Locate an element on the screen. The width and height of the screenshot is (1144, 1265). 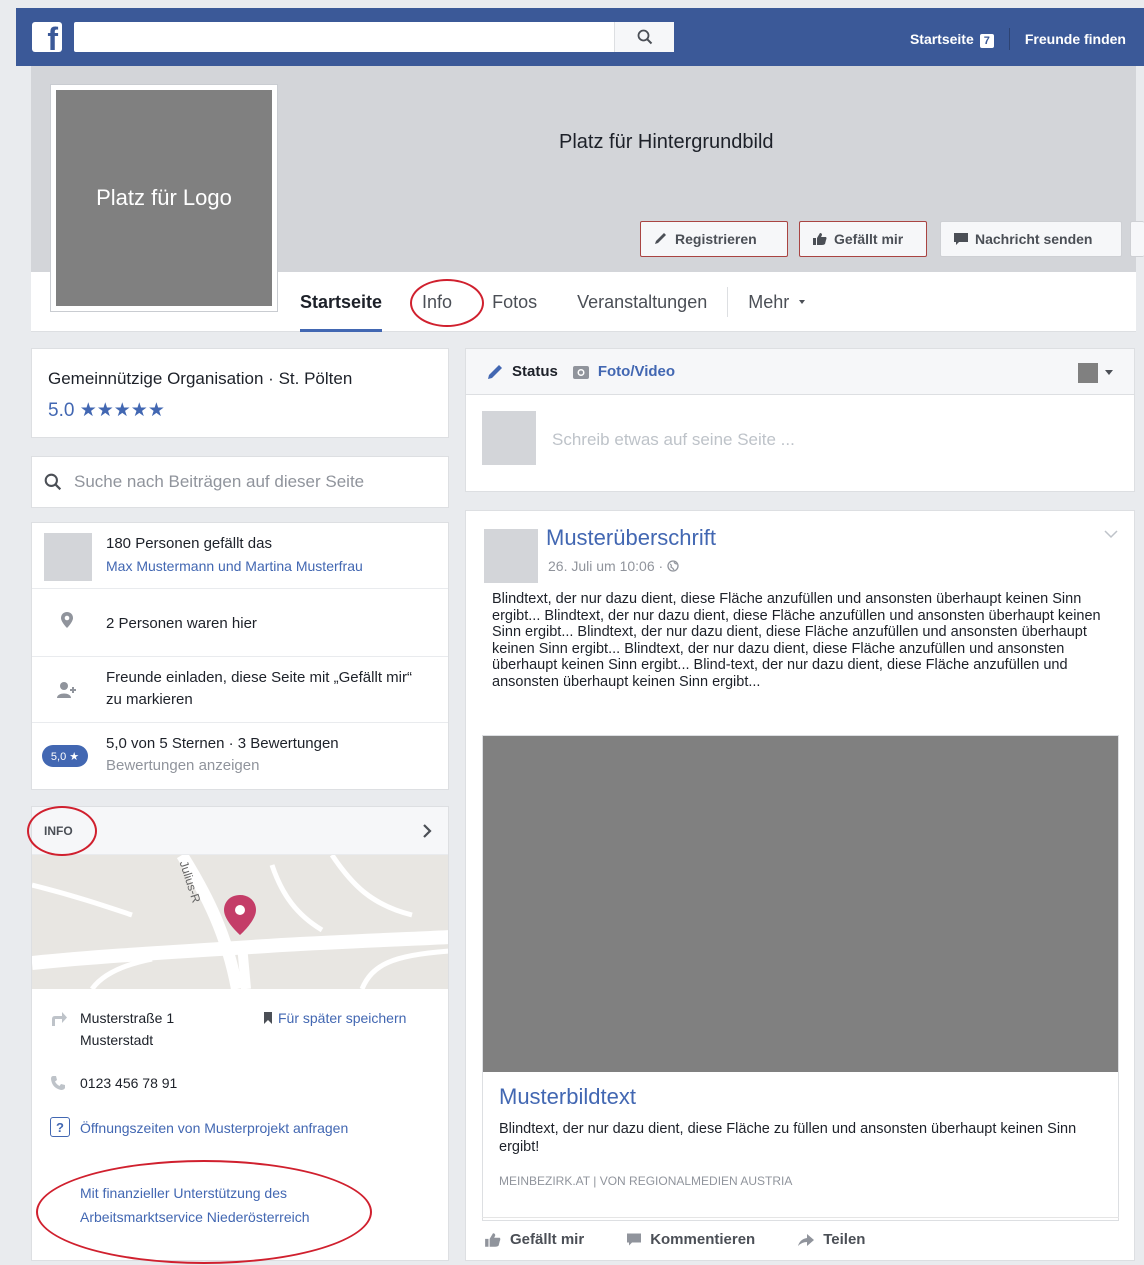
checkins-row: 2 Personen waren hier is located at coordinates (240, 623).